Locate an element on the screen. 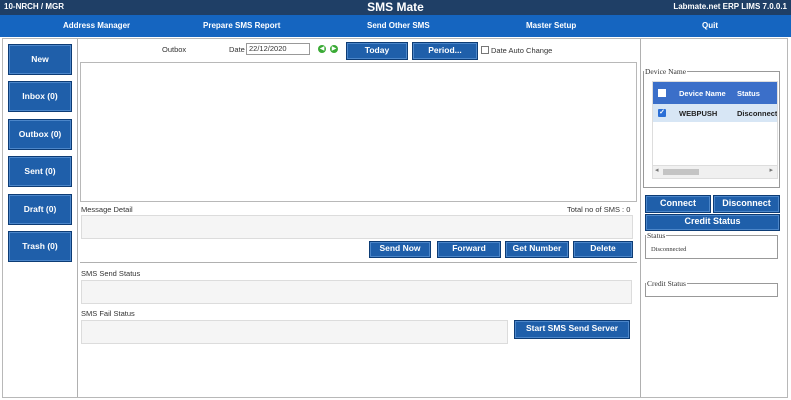 This screenshot has width=791, height=400. start-sms-server-button: Start SMS Send Server is located at coordinates (572, 329).